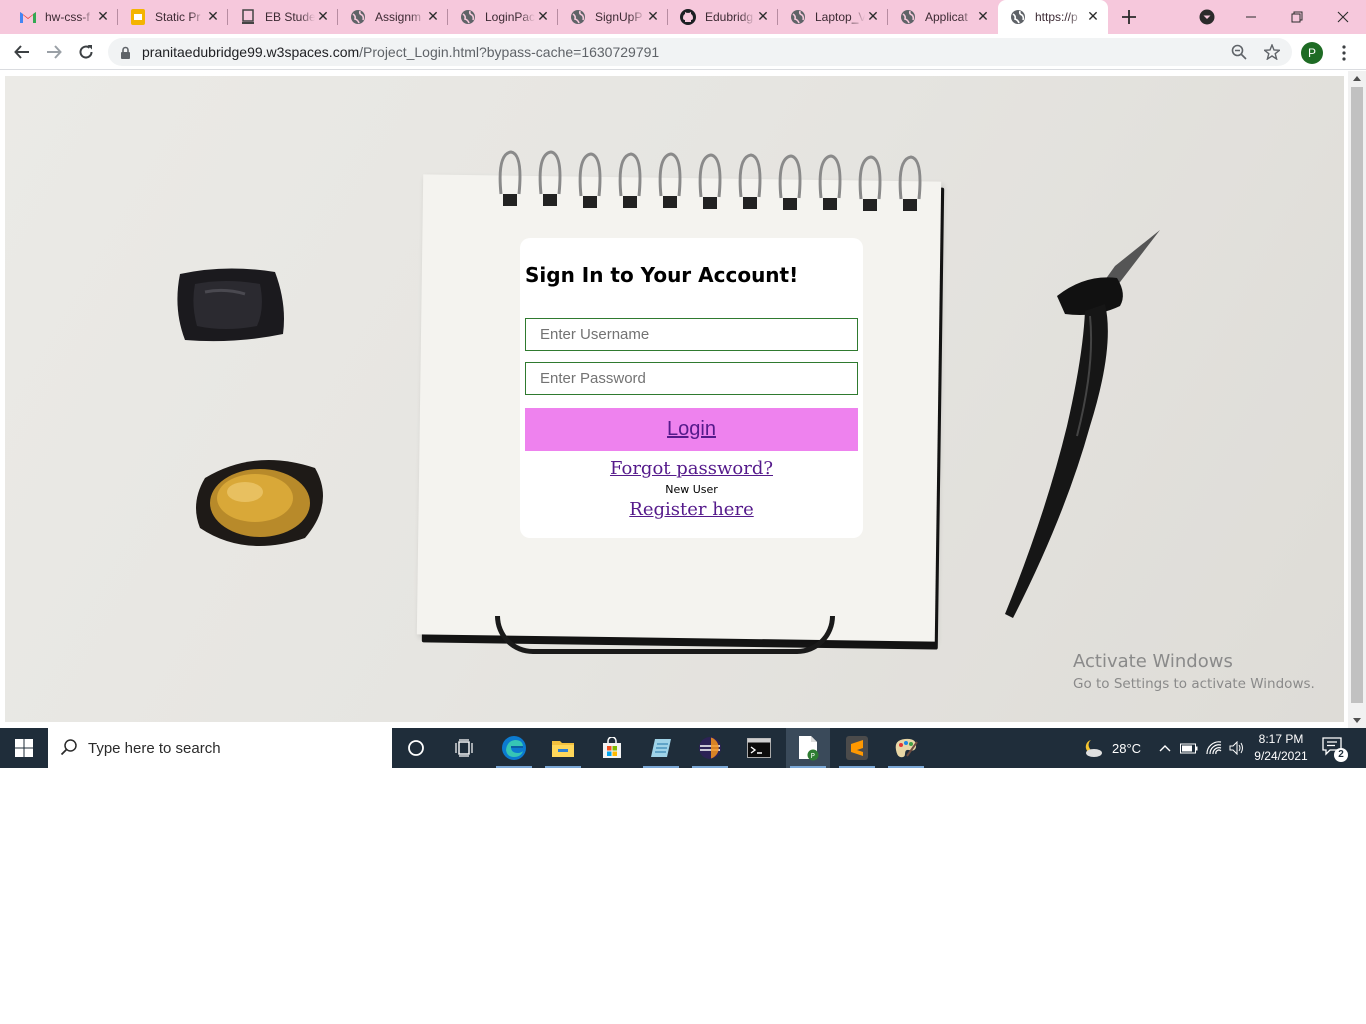  Describe the element at coordinates (63, 17) in the screenshot. I see `tab-gmail: hw-css-f ✕` at that location.